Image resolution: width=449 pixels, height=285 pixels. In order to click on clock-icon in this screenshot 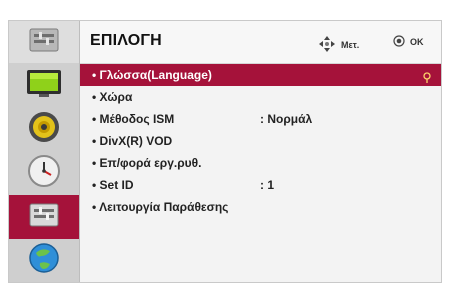, I will do `click(44, 173)`.